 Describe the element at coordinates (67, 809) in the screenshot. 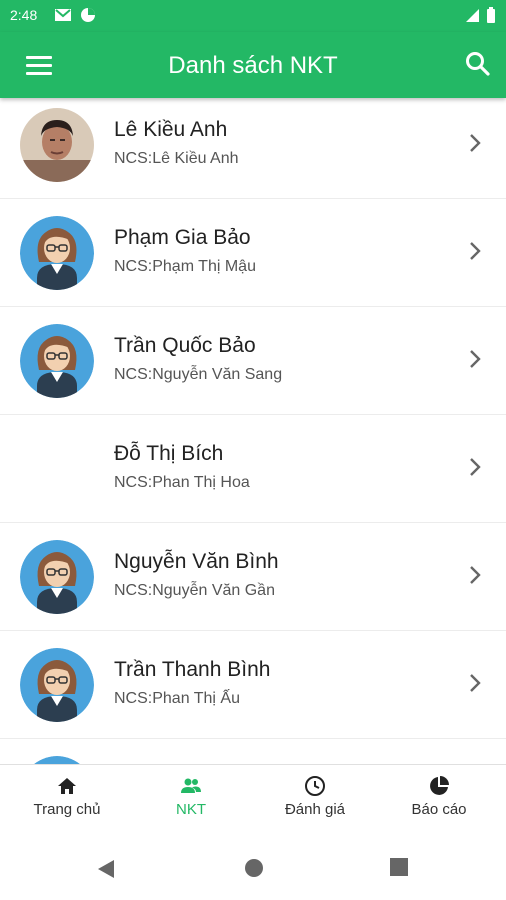

I see `tab-home-label: Trang chủ` at that location.